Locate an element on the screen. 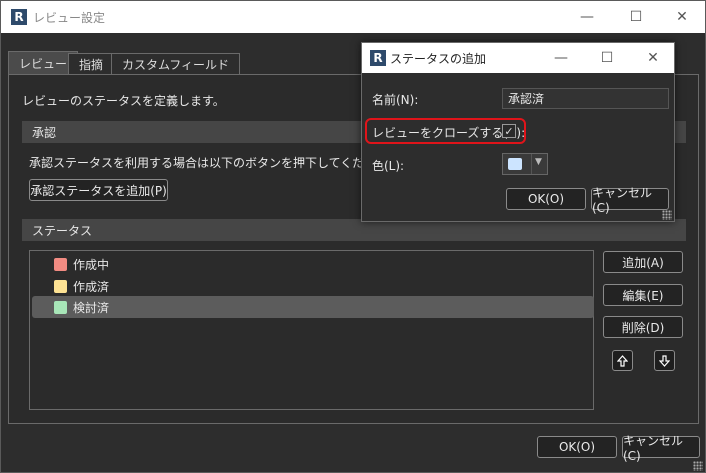 The image size is (706, 473). color-divider is located at coordinates (531, 164).